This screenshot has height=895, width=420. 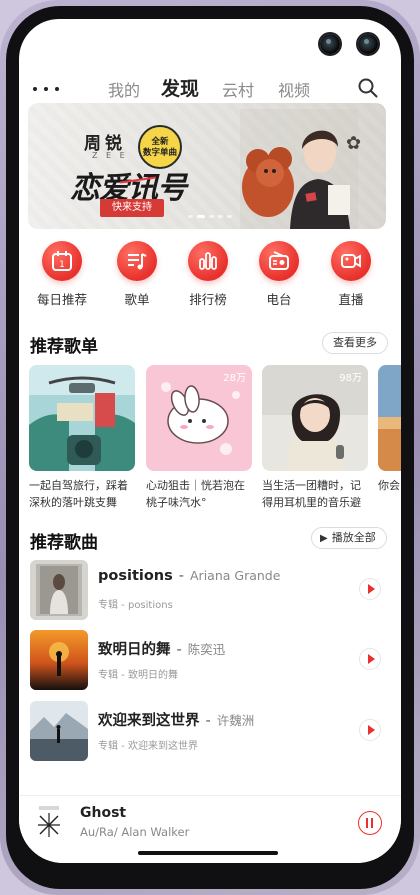 I want to click on quick-entry-daily: 1 每日推荐, so click(x=62, y=274).